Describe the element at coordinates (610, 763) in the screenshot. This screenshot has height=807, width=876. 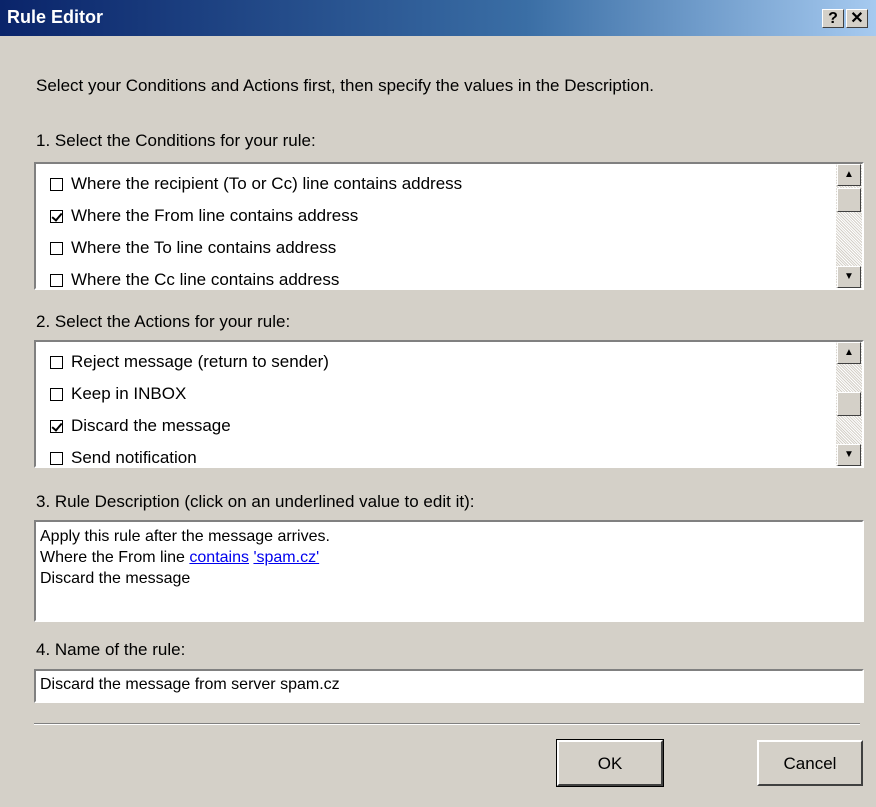
I see `ok-button: OK` at that location.